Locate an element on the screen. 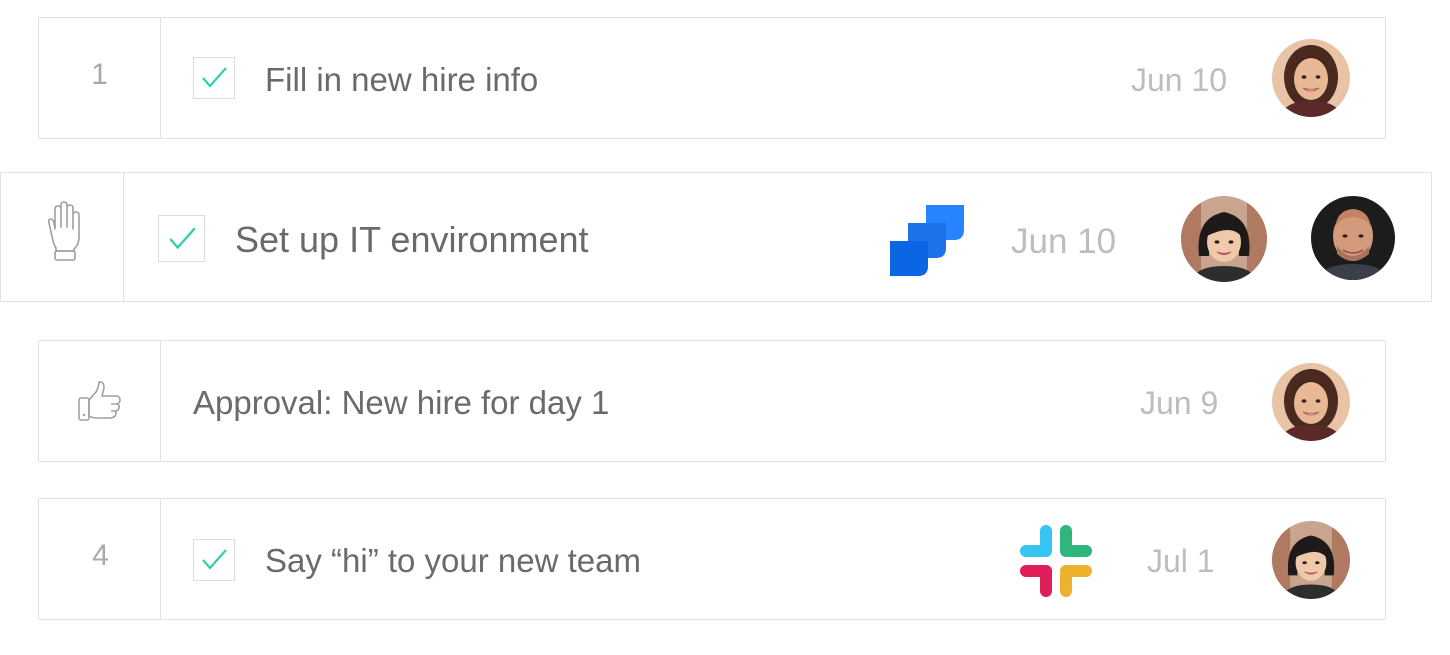 This screenshot has width=1450, height=655. drag-handle is located at coordinates (62, 237).